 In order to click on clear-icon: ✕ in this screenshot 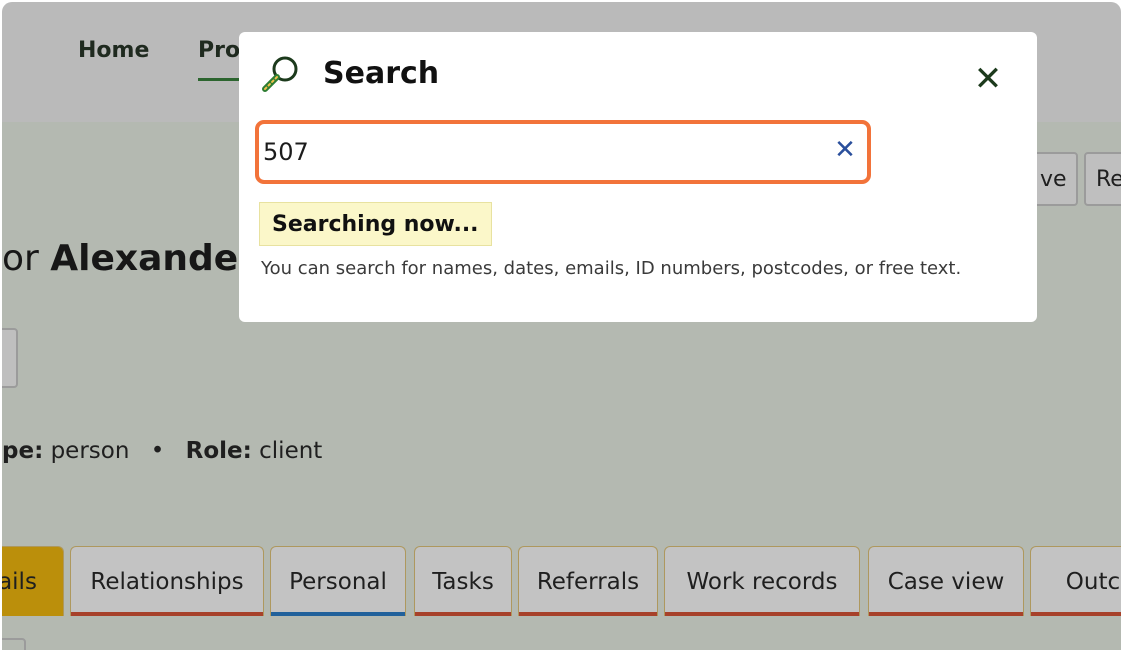, I will do `click(845, 150)`.